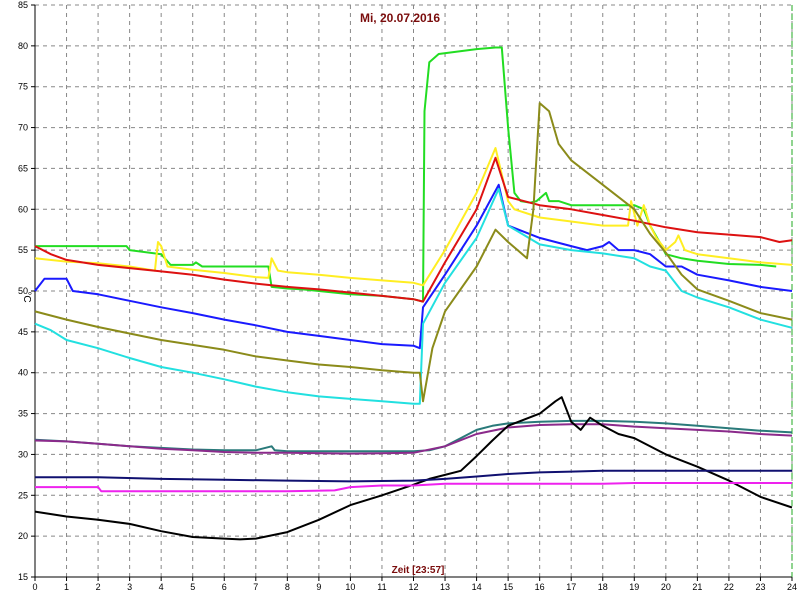 This screenshot has height=600, width=800. I want to click on x-tick-label: 14, so click(477, 587).